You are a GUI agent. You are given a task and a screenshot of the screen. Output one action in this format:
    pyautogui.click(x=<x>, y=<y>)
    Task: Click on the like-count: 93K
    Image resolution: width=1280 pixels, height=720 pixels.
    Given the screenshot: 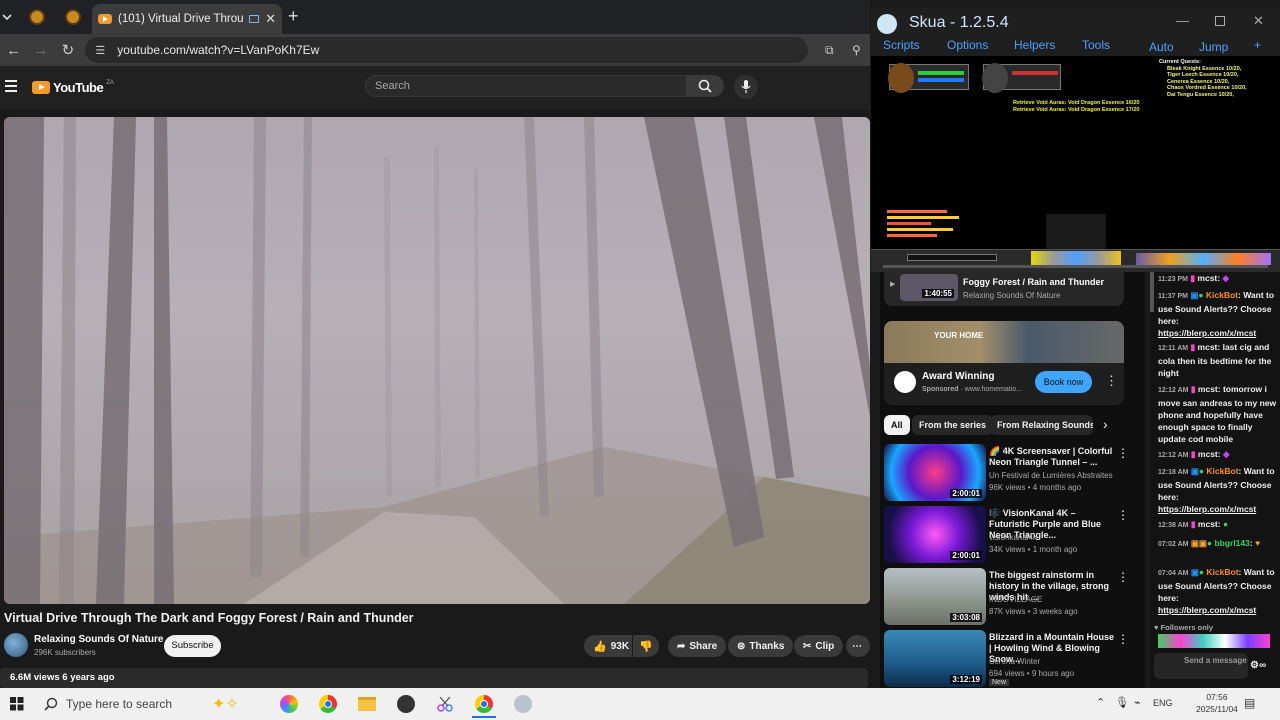 What is the action you would take?
    pyautogui.click(x=620, y=646)
    